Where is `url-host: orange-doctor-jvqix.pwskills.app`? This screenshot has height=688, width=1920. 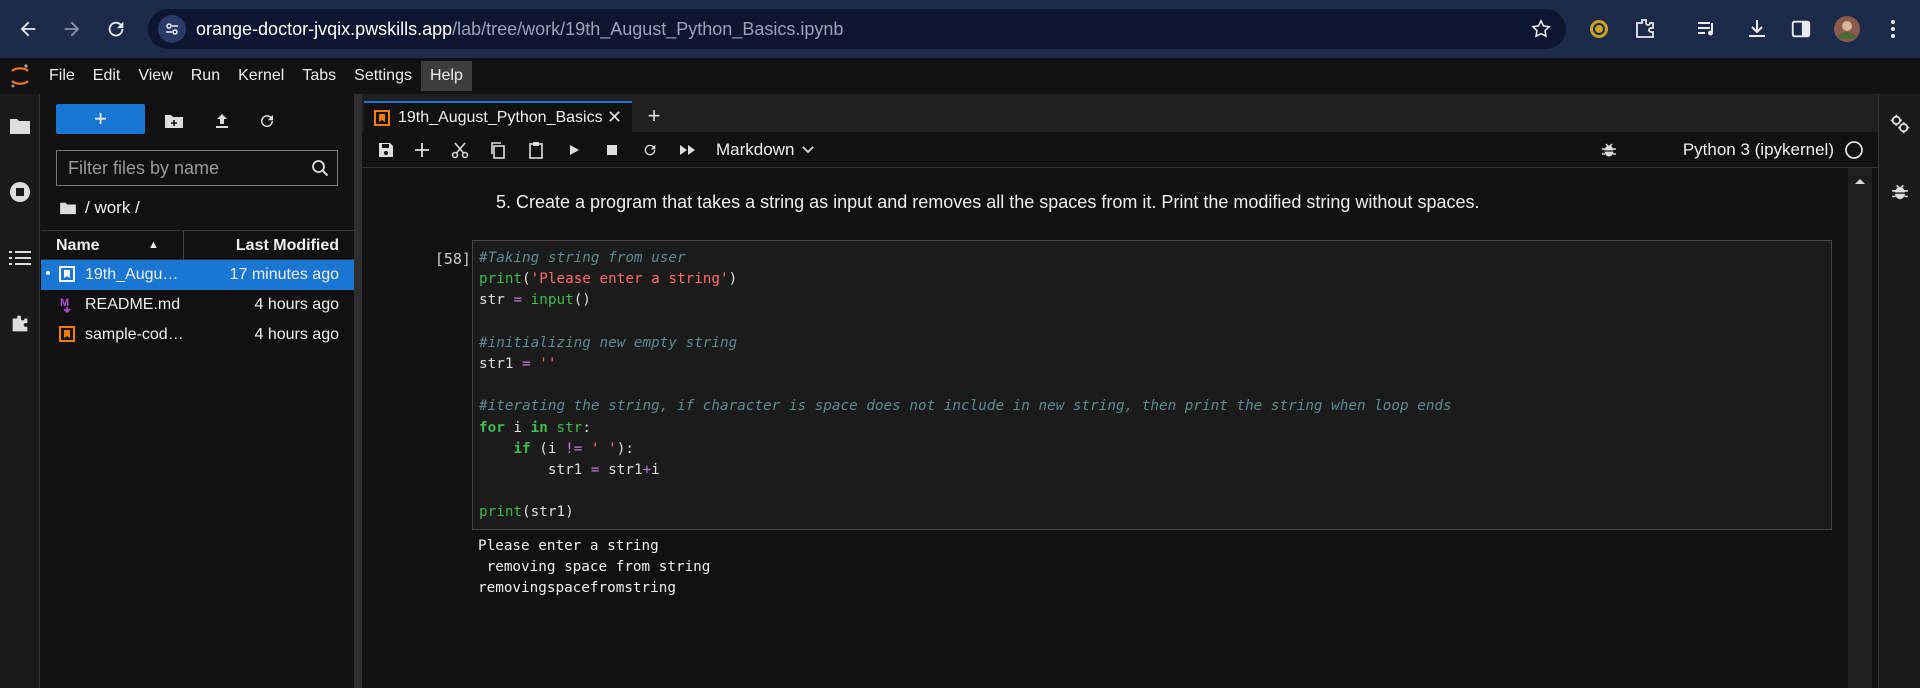
url-host: orange-doctor-jvqix.pwskills.app is located at coordinates (324, 28).